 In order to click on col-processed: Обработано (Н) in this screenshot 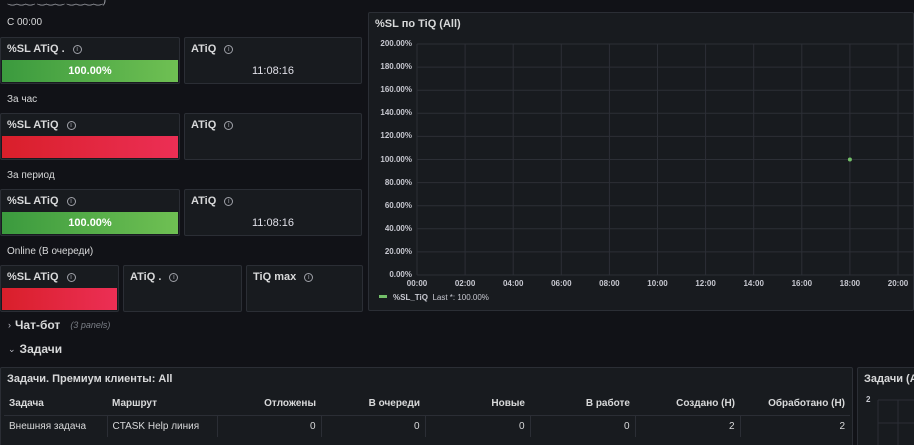, I will do `click(795, 404)`.